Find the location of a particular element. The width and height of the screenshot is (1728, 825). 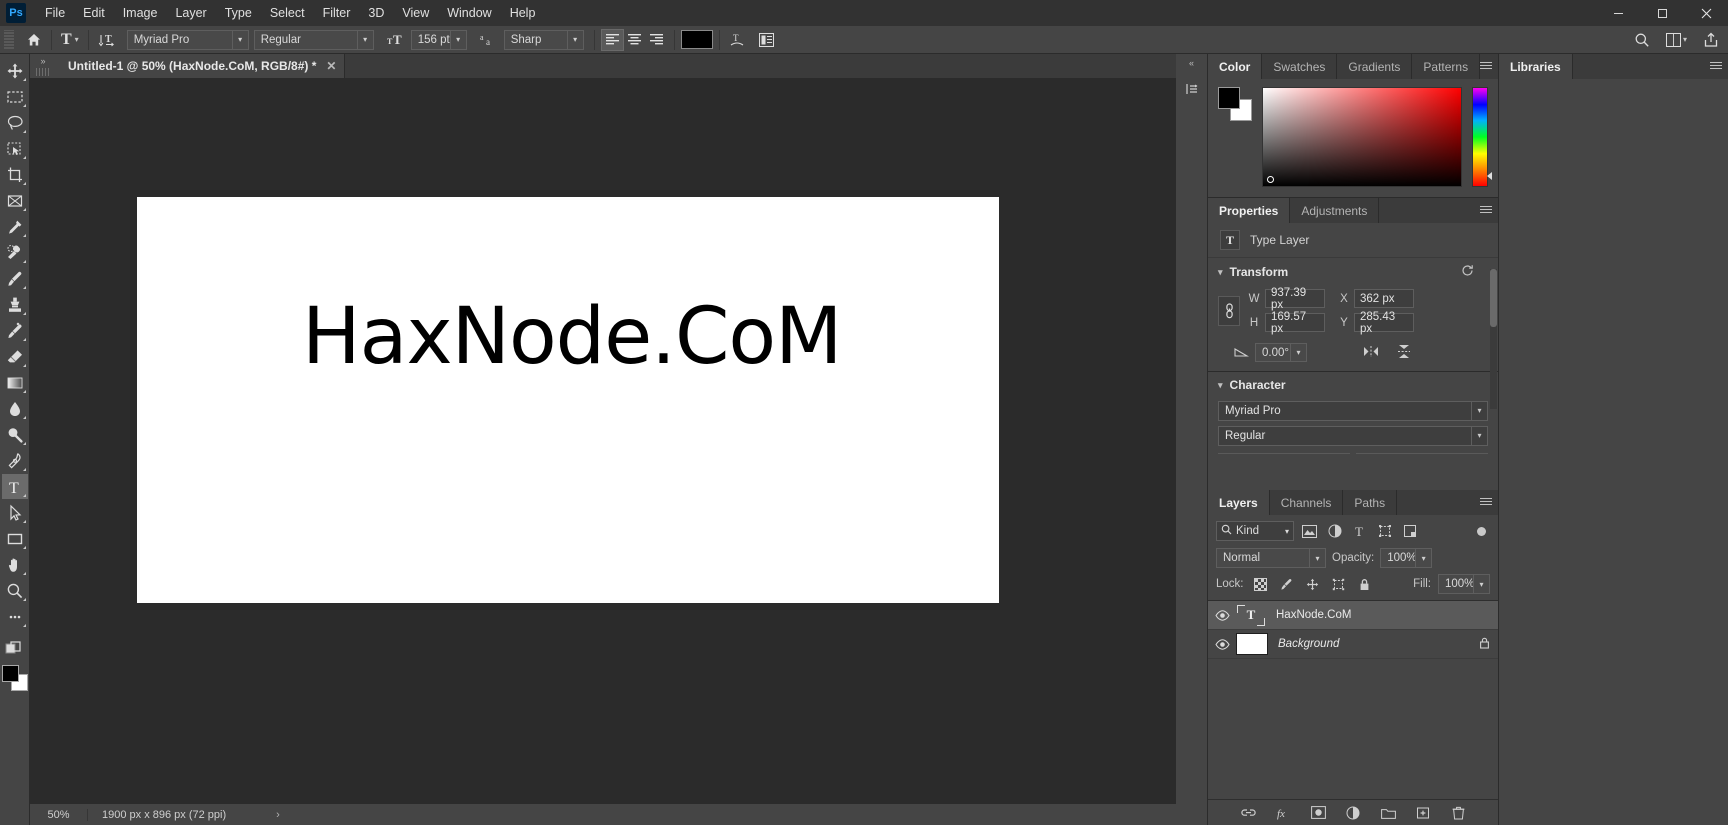

layer-thumbnail-background is located at coordinates (1252, 644).